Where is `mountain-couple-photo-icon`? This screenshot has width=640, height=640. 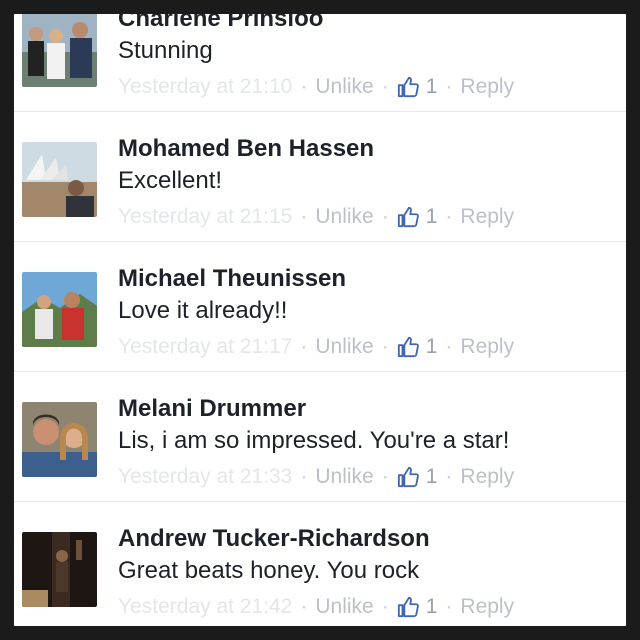
mountain-couple-photo-icon is located at coordinates (59, 309).